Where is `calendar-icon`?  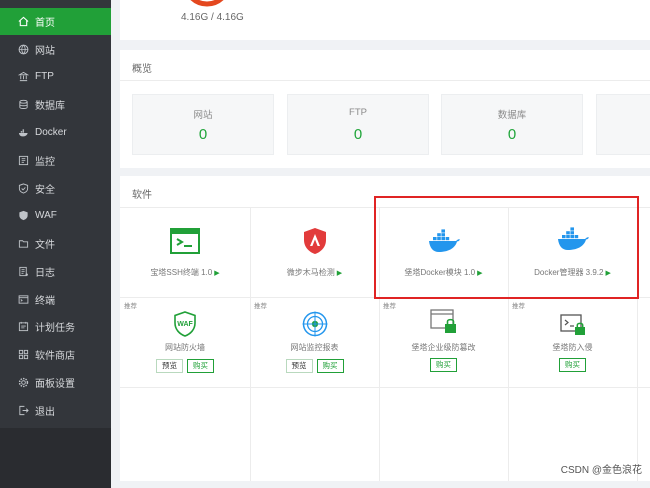
calendar-icon is located at coordinates (23, 327).